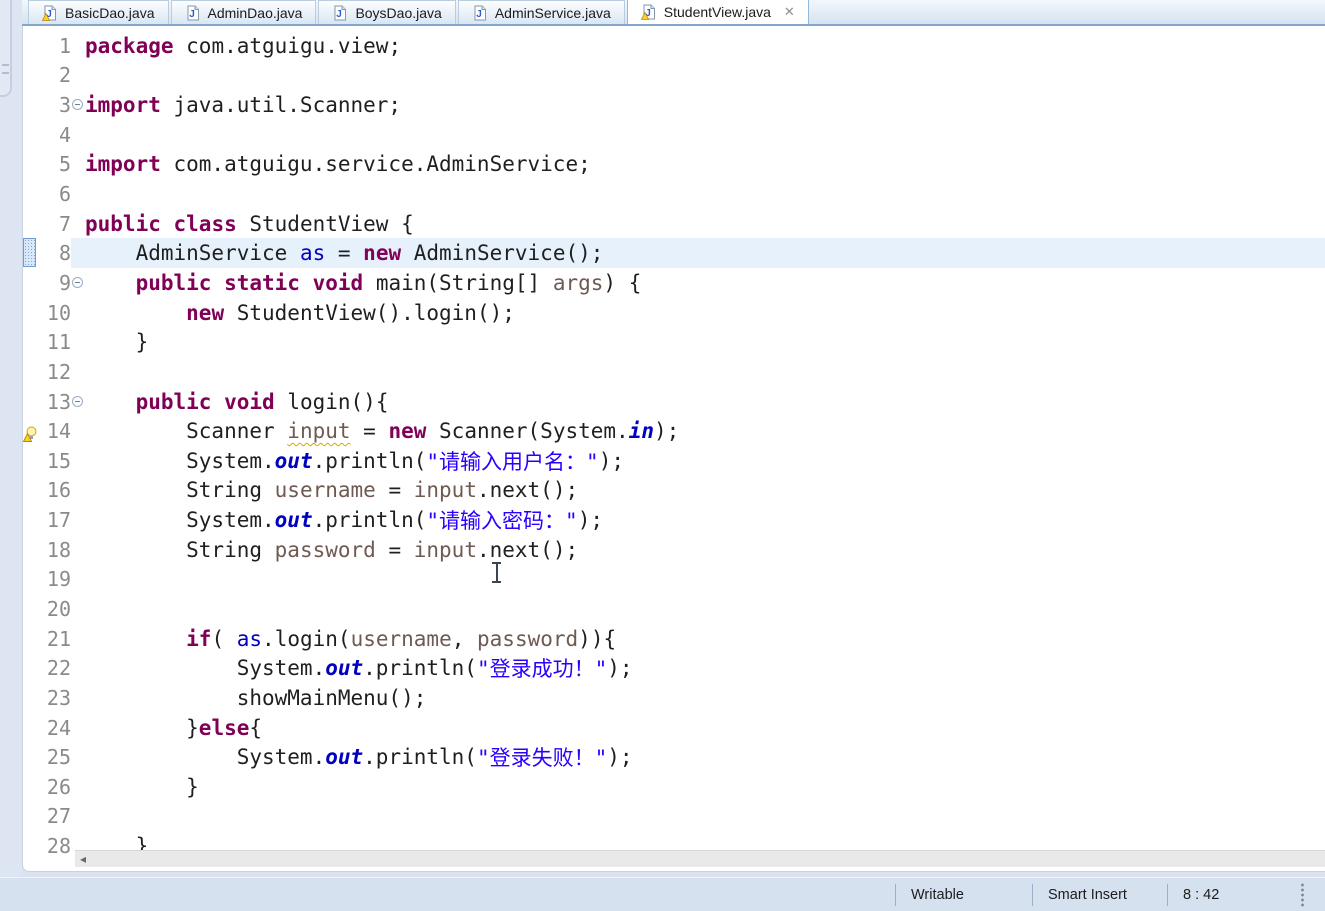 The image size is (1325, 911). Describe the element at coordinates (705, 224) in the screenshot. I see `code-text: public class StudentView {` at that location.